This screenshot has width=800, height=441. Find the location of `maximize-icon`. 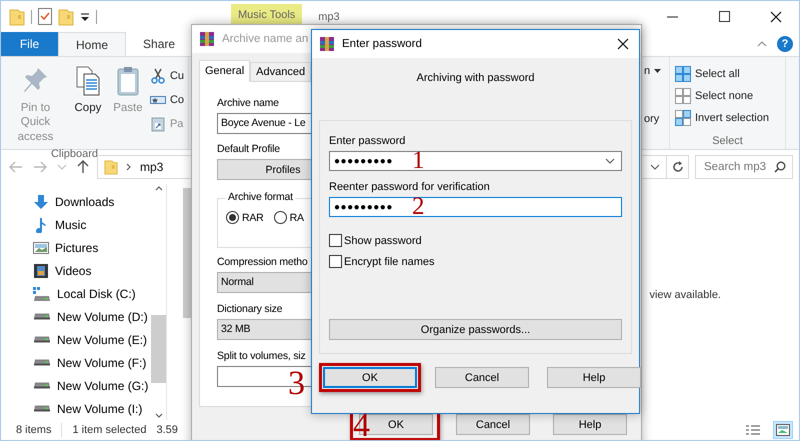

maximize-icon is located at coordinates (724, 16).